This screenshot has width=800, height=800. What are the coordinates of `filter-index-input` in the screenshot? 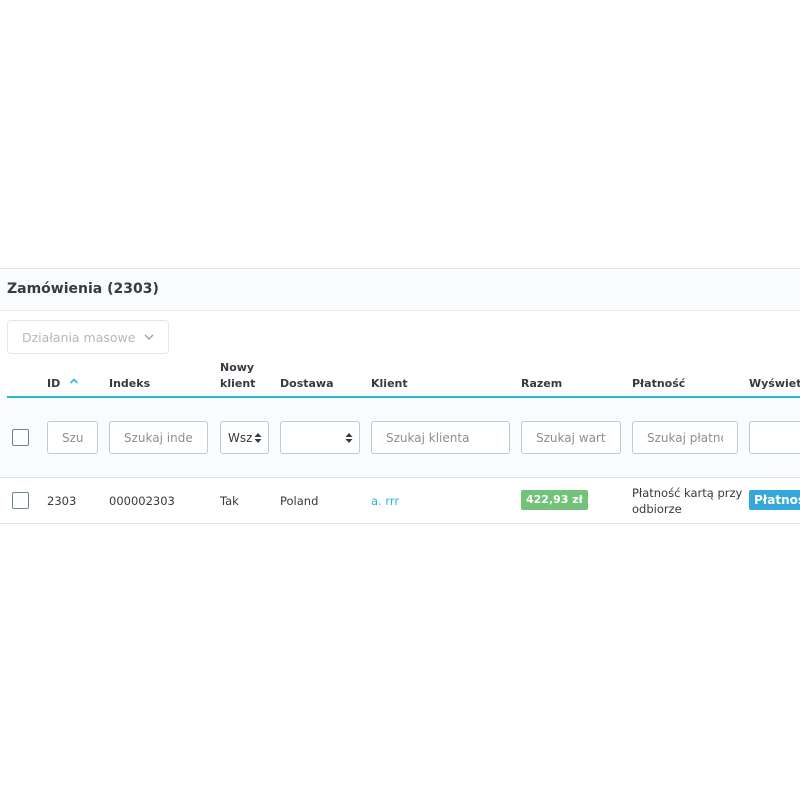 It's located at (158, 437).